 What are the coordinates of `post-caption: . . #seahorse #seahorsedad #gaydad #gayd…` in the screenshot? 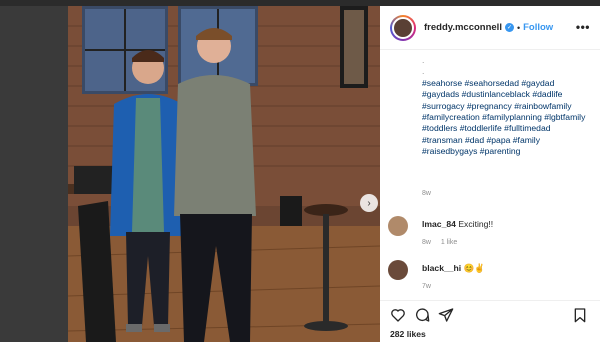 It's located at (507, 106).